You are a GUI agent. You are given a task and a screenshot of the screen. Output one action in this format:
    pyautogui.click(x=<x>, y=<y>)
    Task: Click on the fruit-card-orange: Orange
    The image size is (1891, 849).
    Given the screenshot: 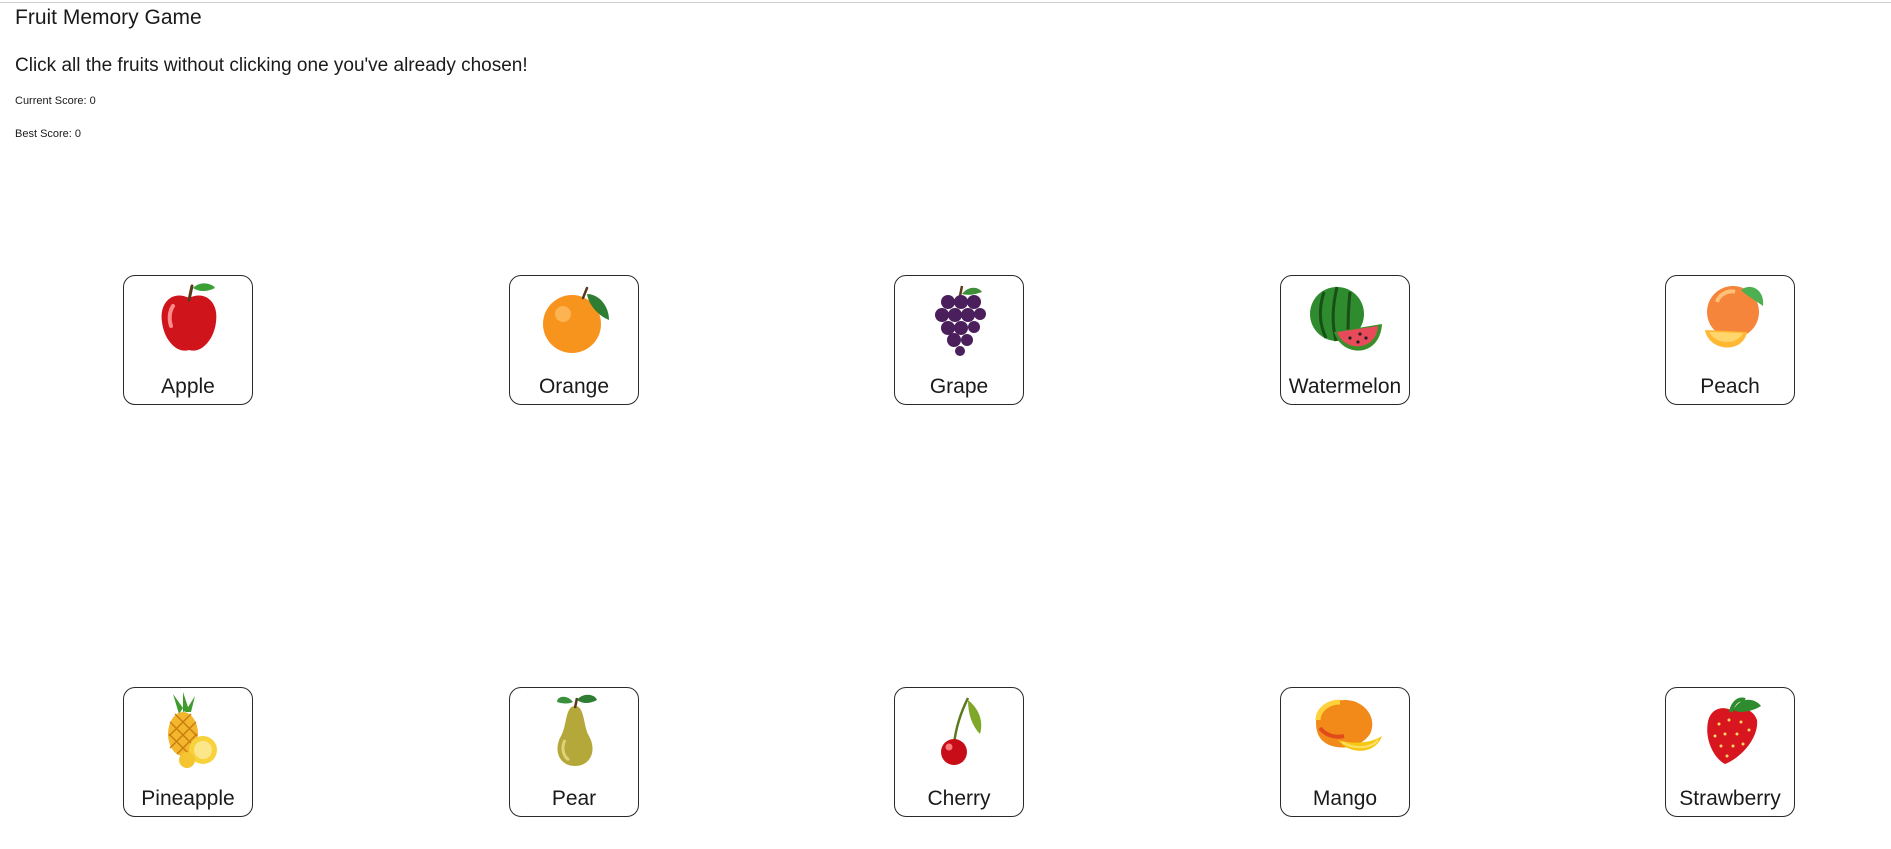 What is the action you would take?
    pyautogui.click(x=574, y=340)
    